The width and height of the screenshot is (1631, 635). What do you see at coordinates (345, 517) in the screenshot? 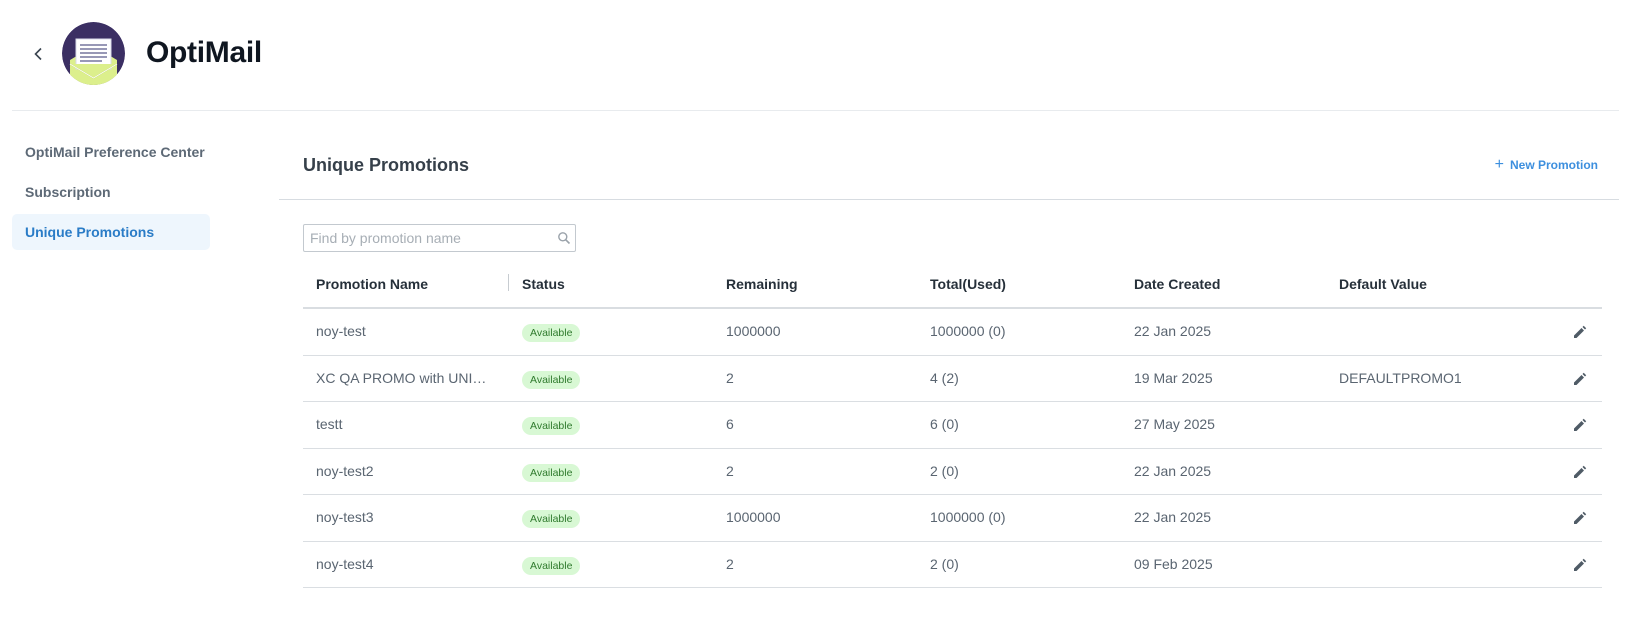
I see `cell-promotion-name: noy-test3` at bounding box center [345, 517].